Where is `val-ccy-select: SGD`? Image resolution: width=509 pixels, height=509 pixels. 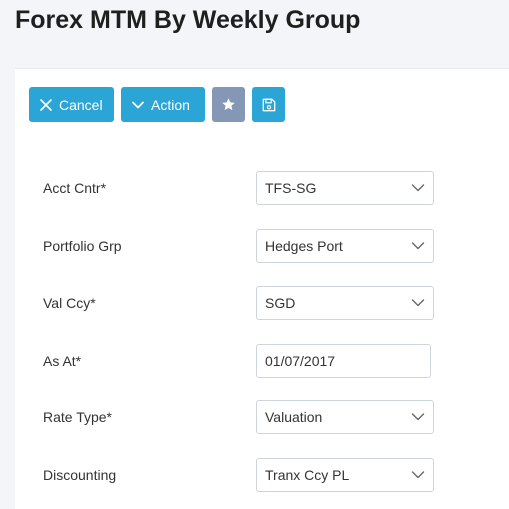 val-ccy-select: SGD is located at coordinates (345, 303).